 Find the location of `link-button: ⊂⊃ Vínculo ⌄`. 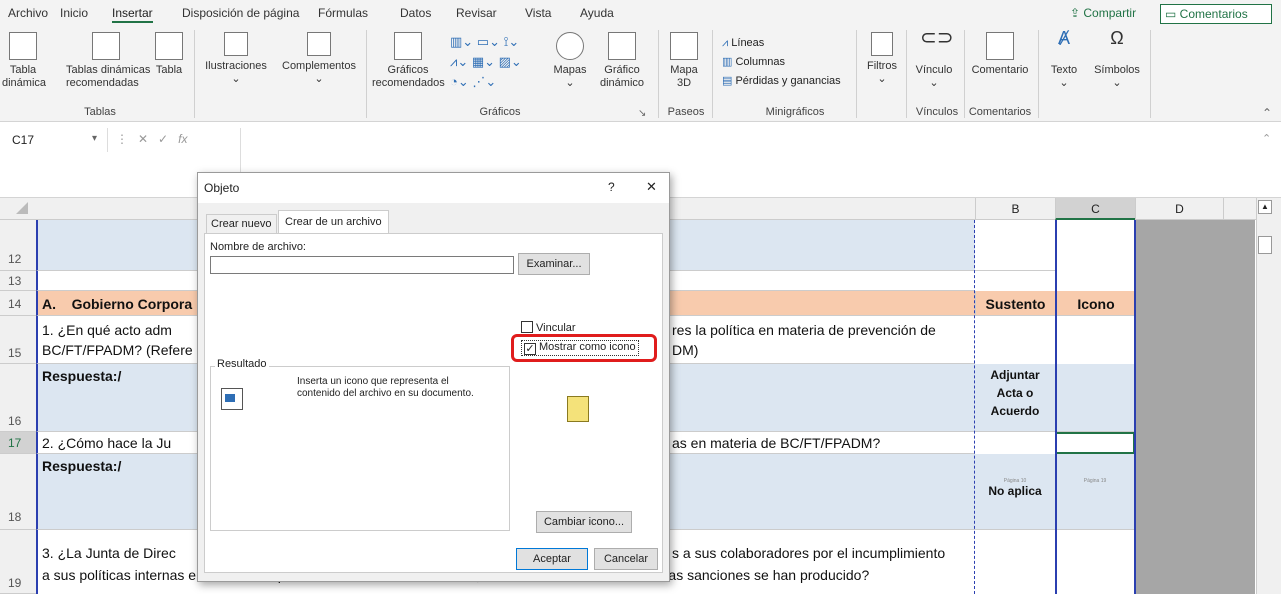

link-button: ⊂⊃ Vínculo ⌄ is located at coordinates (934, 59).